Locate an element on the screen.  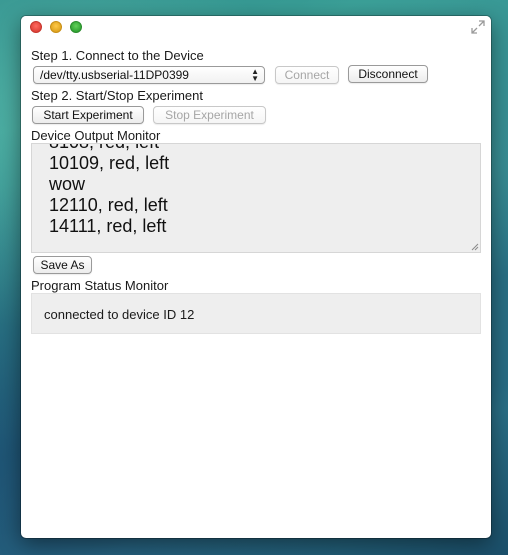
connect-button: Connect is located at coordinates (307, 75).